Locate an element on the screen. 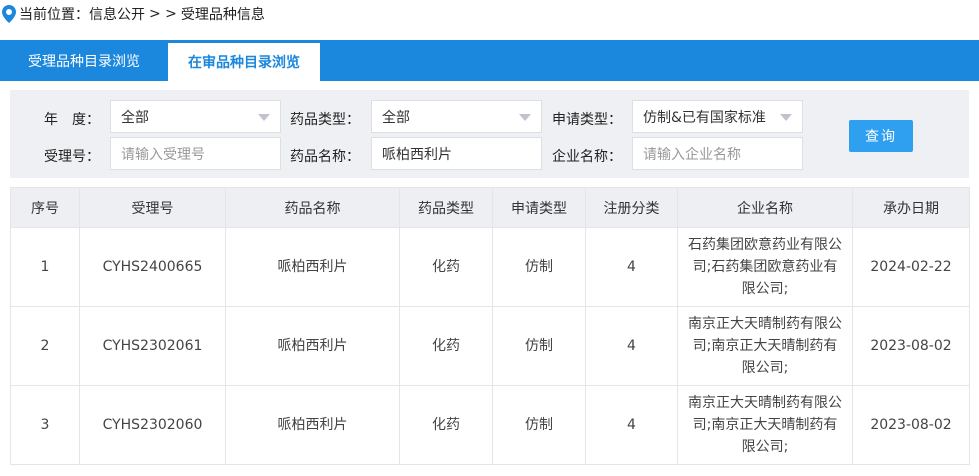  cell-company: 石药集团欧意药业有限公司;石药集团欧意药业有限公司; is located at coordinates (765, 267).